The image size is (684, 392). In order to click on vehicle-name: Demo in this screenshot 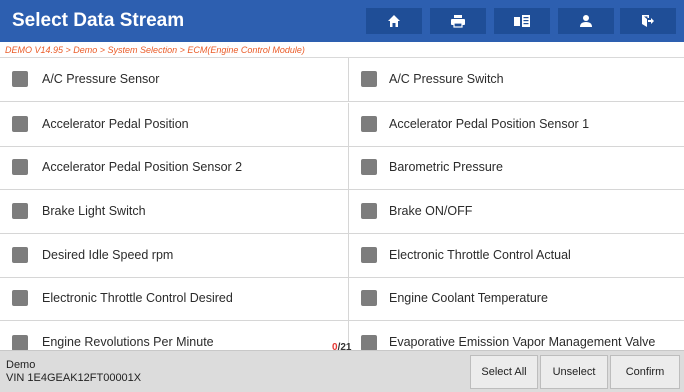, I will do `click(21, 365)`.